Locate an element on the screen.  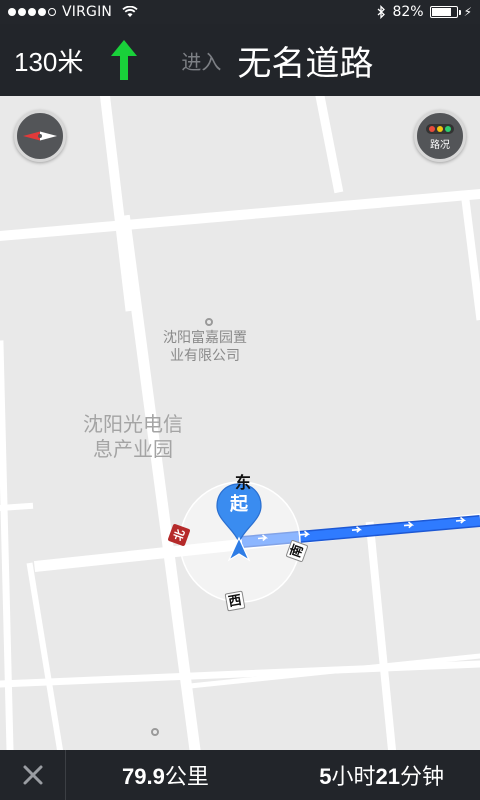
compass-needle-icon is located at coordinates (40, 136).